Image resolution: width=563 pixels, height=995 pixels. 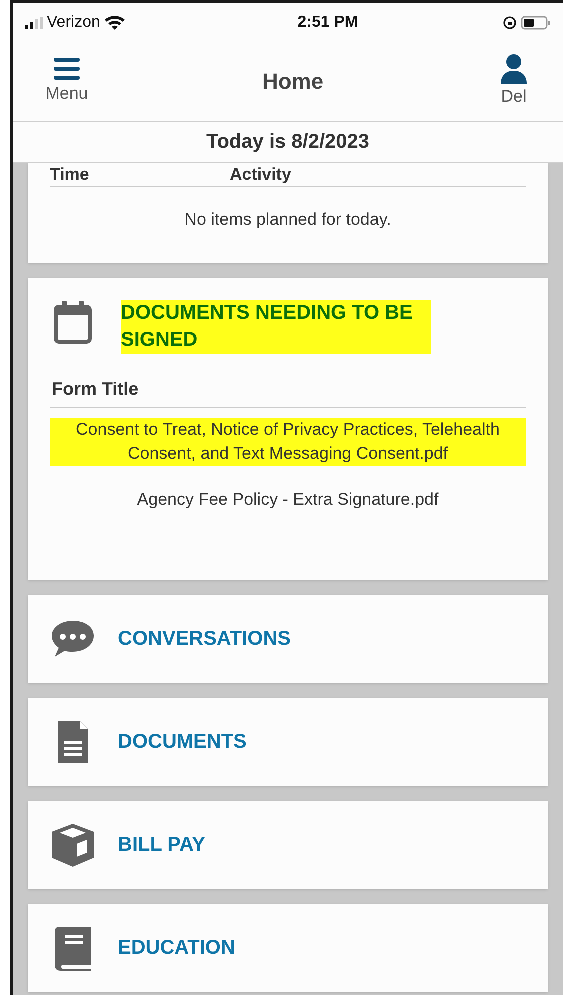 What do you see at coordinates (73, 22) in the screenshot?
I see `carrier-name: Verizon` at bounding box center [73, 22].